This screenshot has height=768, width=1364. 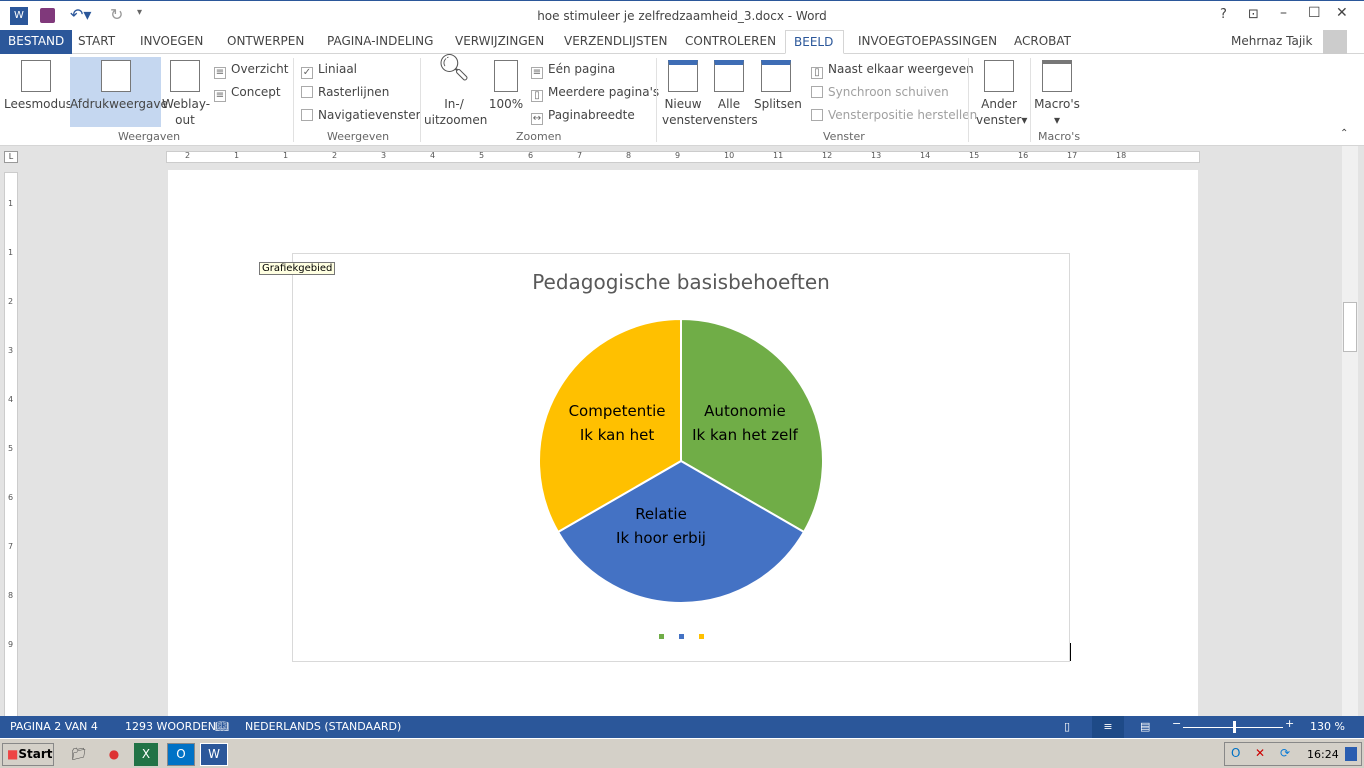 What do you see at coordinates (146, 754) in the screenshot?
I see `excel-icon: X` at bounding box center [146, 754].